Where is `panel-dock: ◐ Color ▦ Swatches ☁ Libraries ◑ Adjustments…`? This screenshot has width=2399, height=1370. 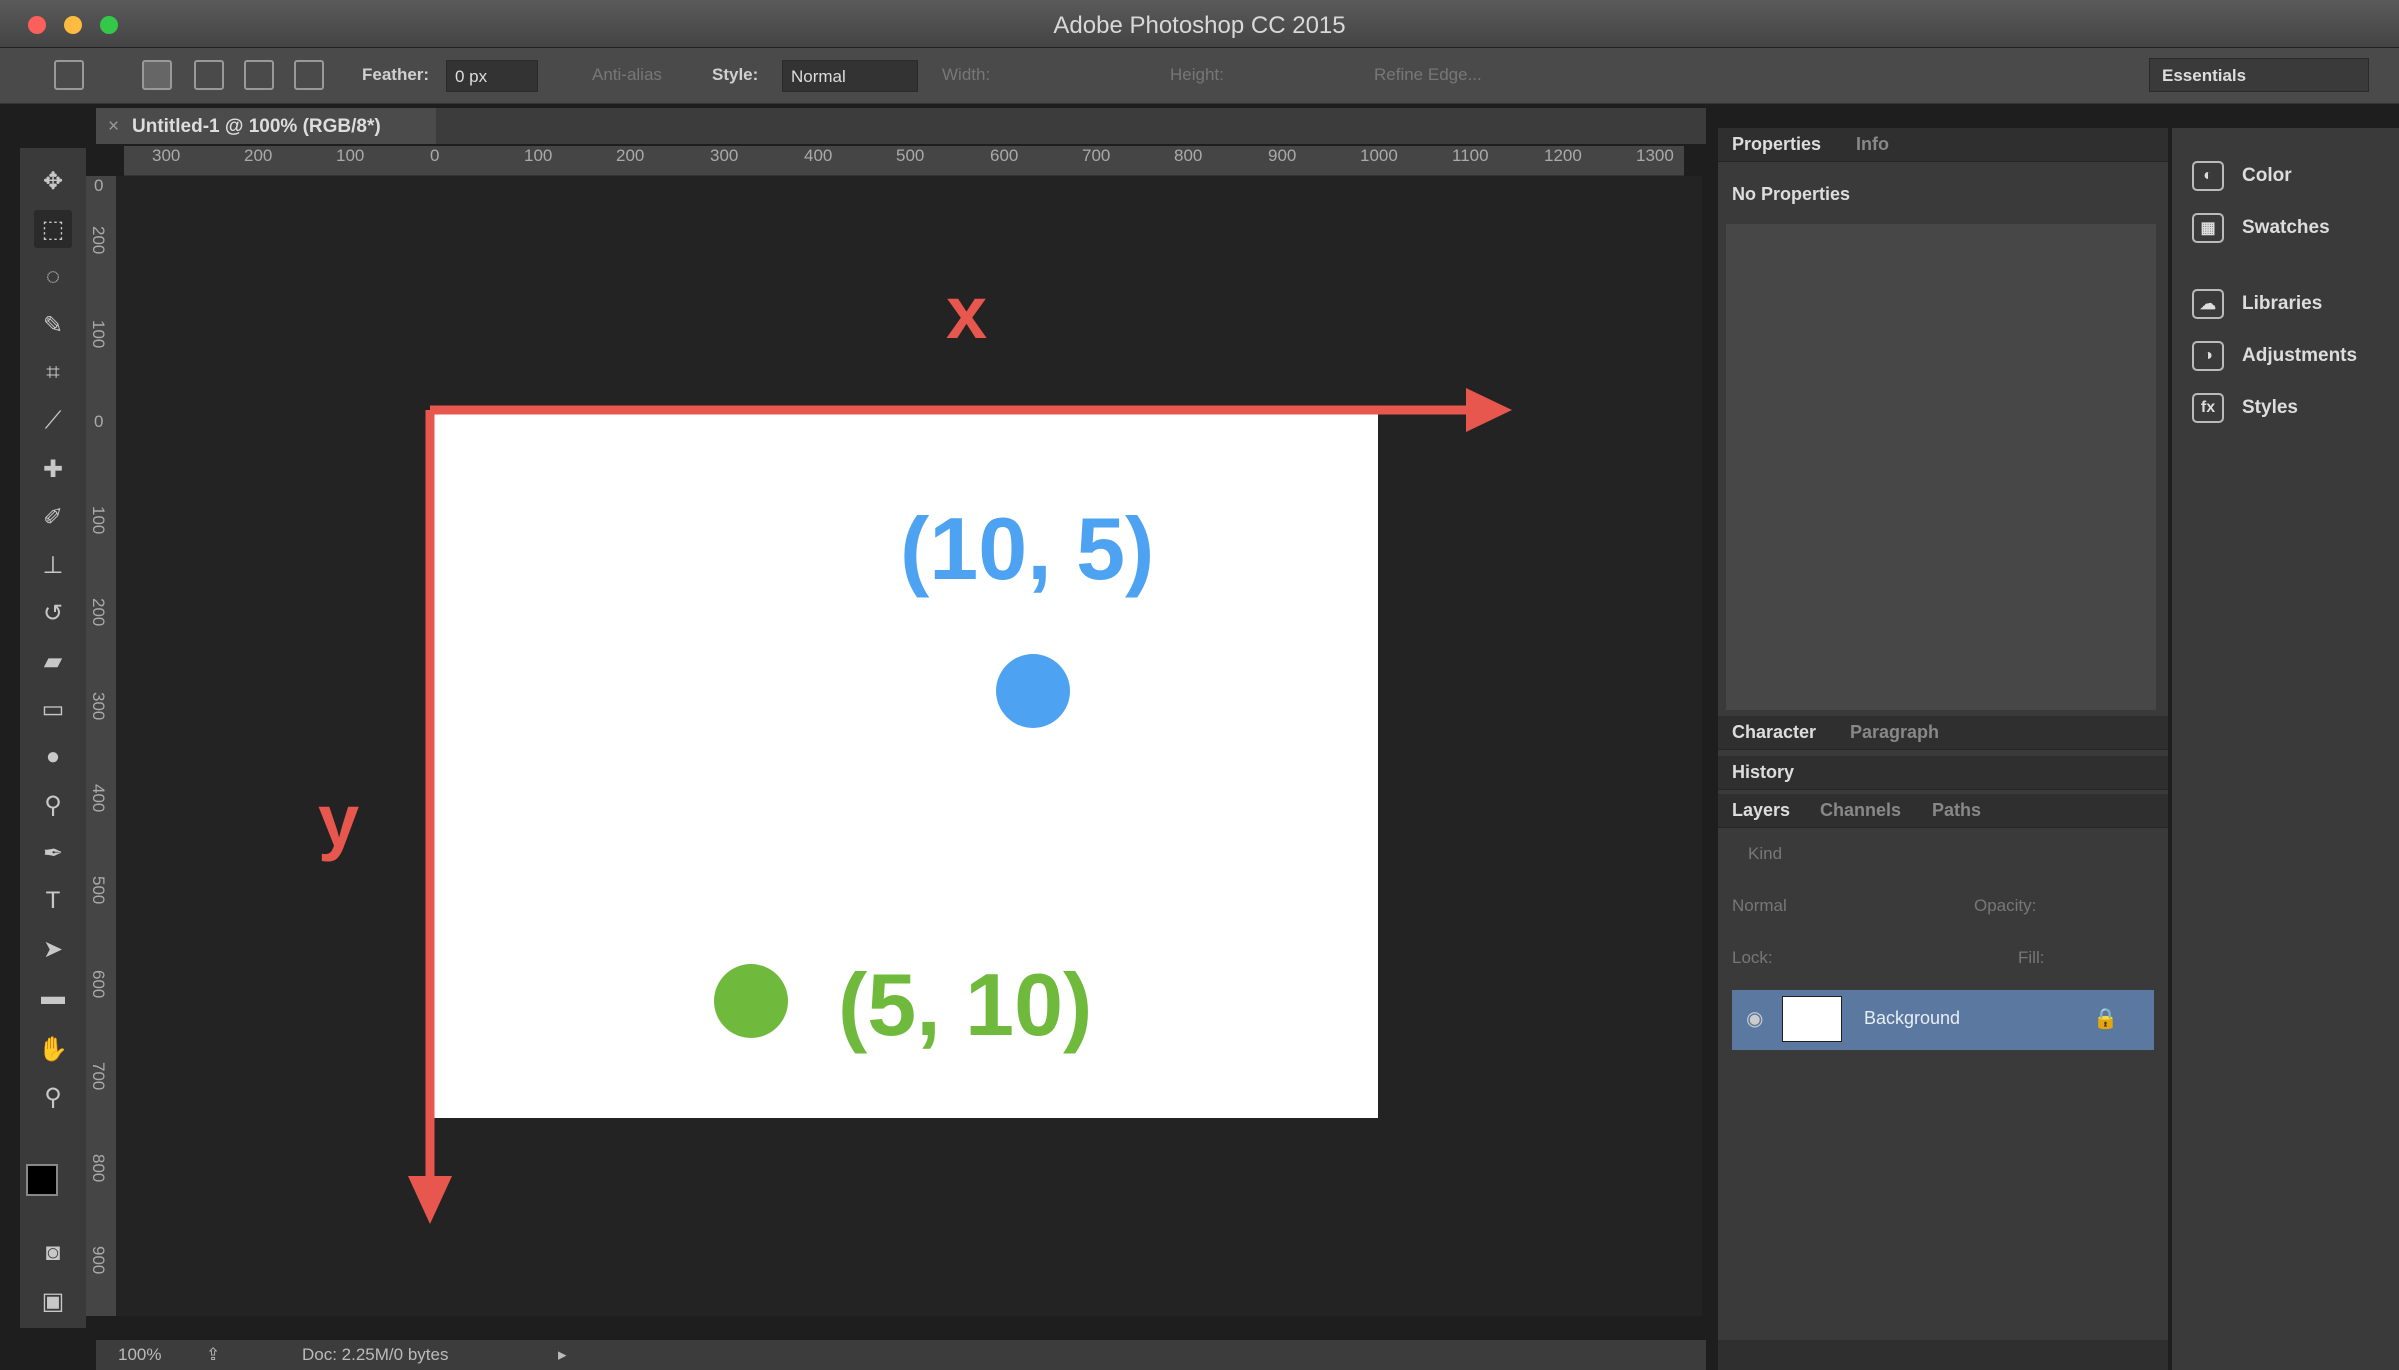 panel-dock: ◐ Color ▦ Swatches ☁ Libraries ◑ Adjustments… is located at coordinates (2285, 749).